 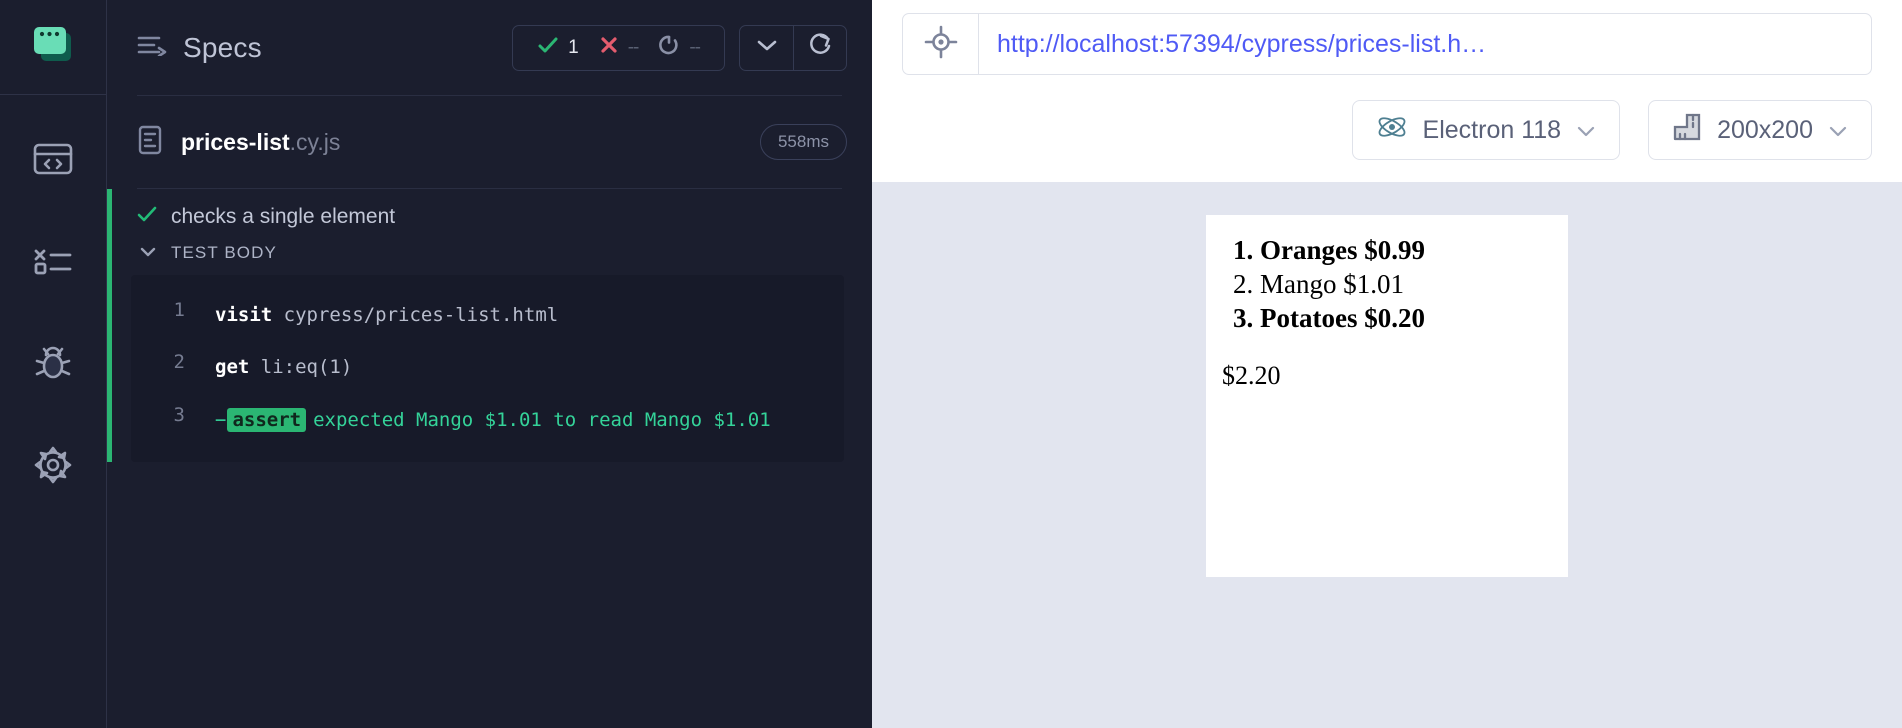 I want to click on command-name: get, so click(x=232, y=367).